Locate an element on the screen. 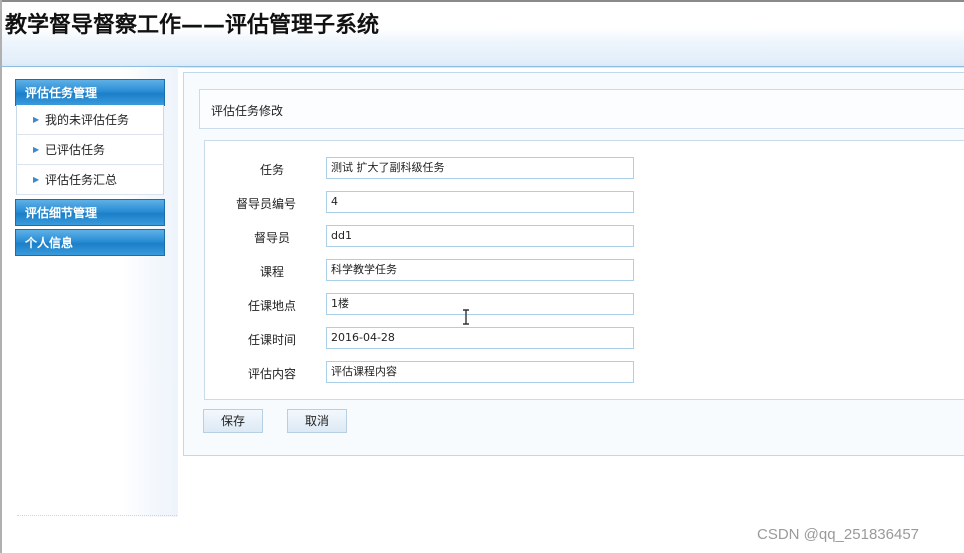 Image resolution: width=964 pixels, height=553 pixels. course-label: 课程 is located at coordinates (271, 272).